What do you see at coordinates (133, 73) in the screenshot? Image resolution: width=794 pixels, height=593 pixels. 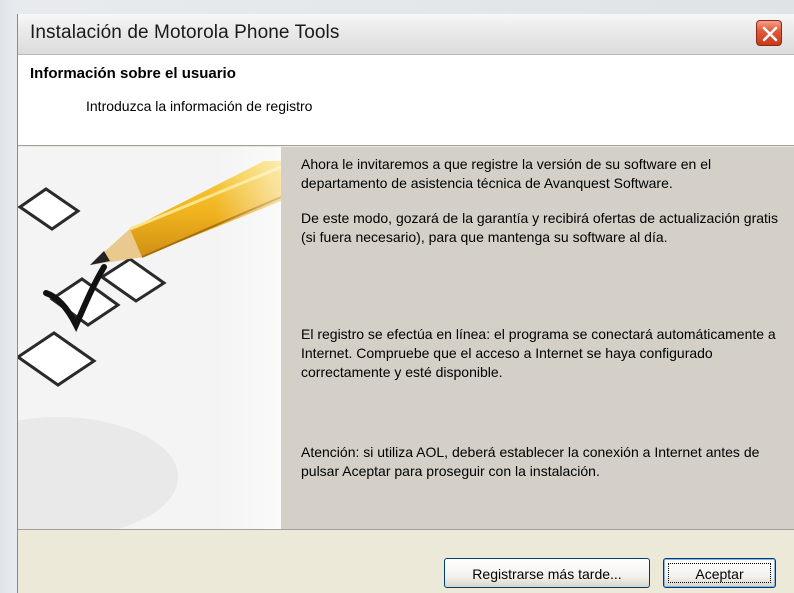 I see `header-title: Información sobre el usuario` at bounding box center [133, 73].